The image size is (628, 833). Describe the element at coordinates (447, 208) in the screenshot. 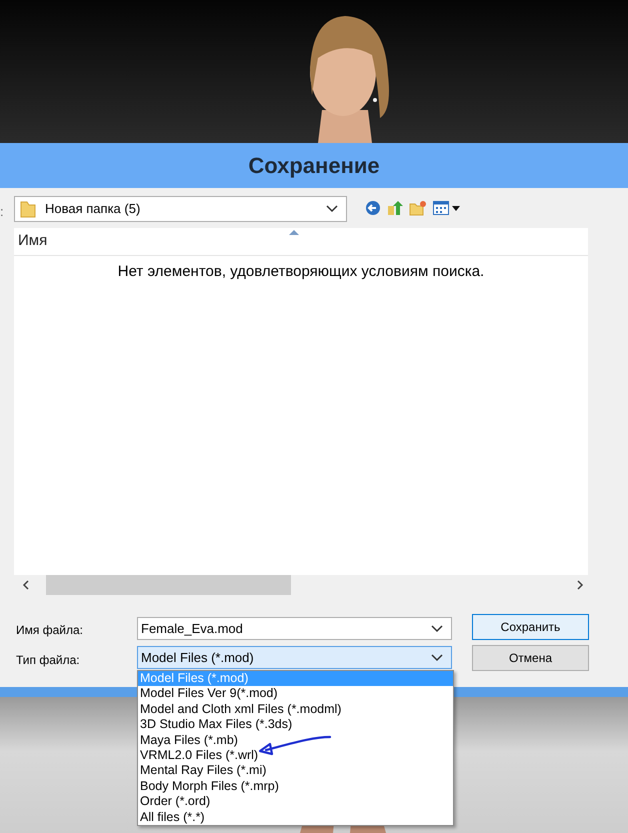

I see `view-menu-icon` at that location.